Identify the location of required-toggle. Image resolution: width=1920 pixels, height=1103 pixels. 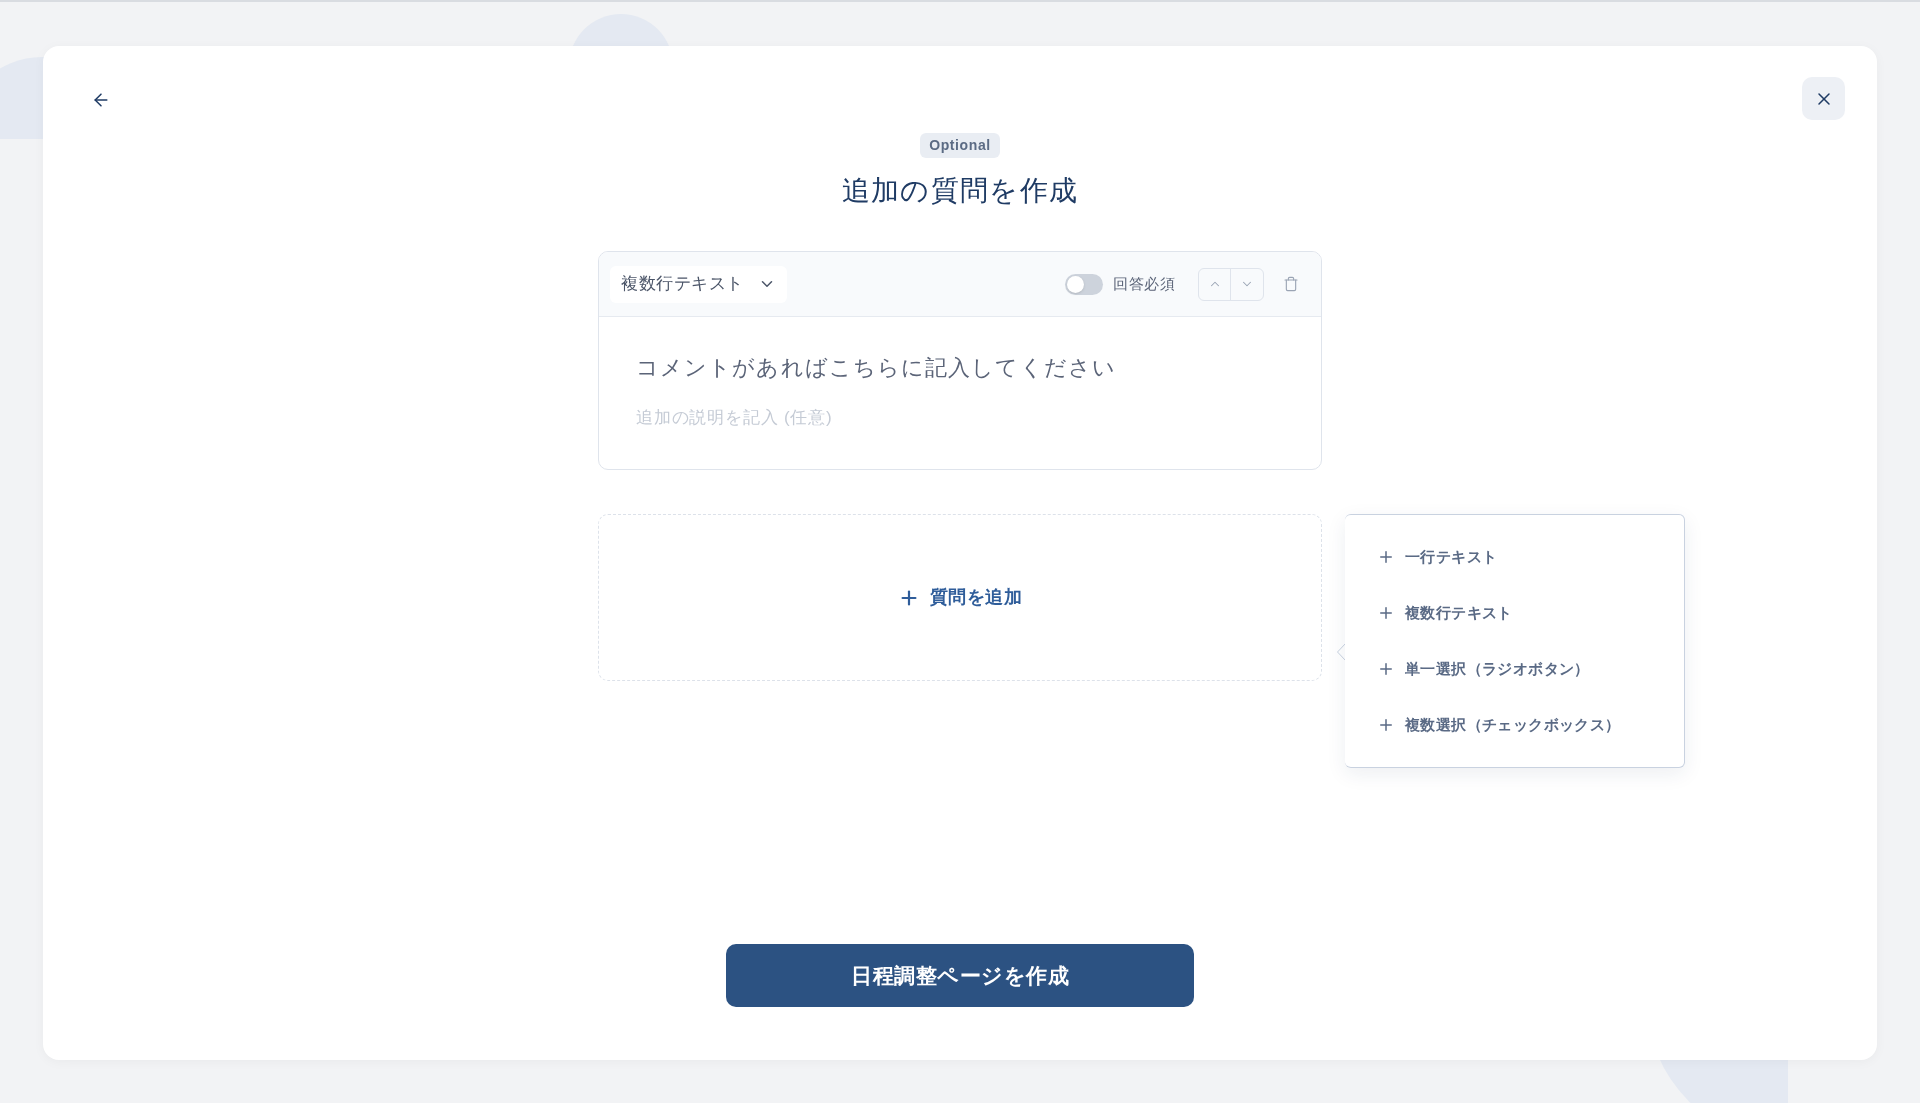
(1083, 284).